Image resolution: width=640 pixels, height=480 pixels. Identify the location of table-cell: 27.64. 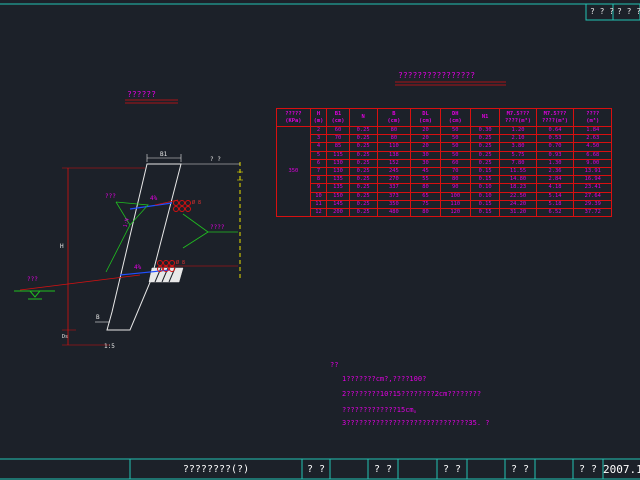
(592, 196).